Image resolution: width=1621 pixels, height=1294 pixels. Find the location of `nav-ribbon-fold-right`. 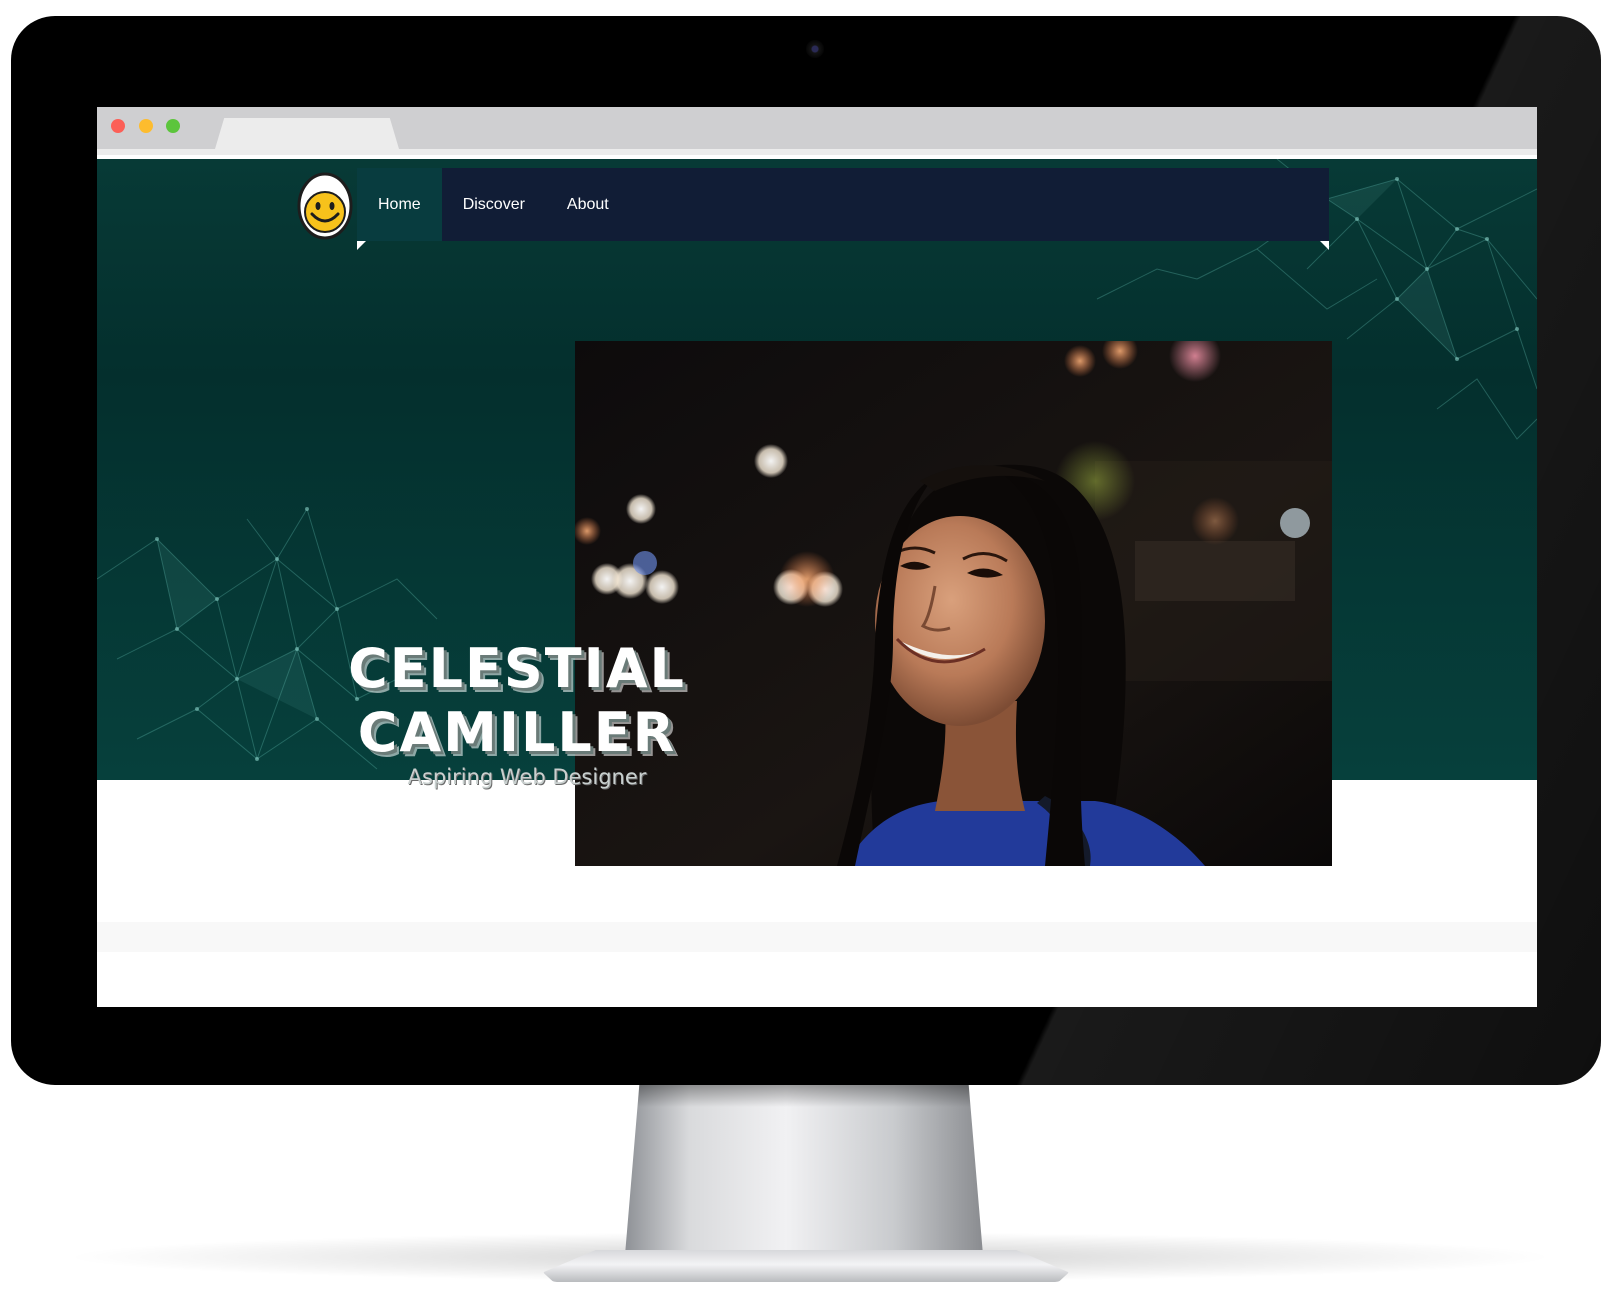

nav-ribbon-fold-right is located at coordinates (1324, 245).